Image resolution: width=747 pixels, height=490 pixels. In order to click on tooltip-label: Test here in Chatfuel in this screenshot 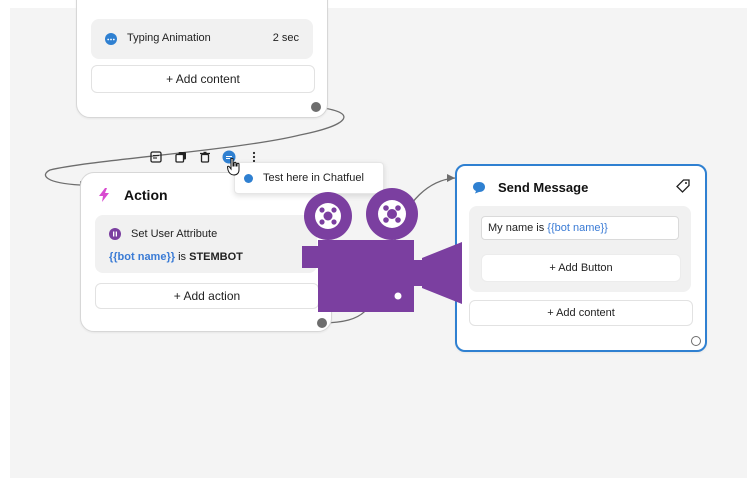, I will do `click(313, 178)`.